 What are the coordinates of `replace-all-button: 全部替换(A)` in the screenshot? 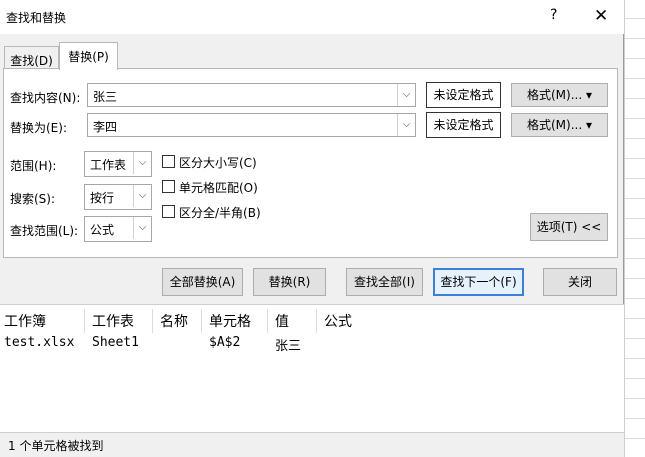 It's located at (202, 282).